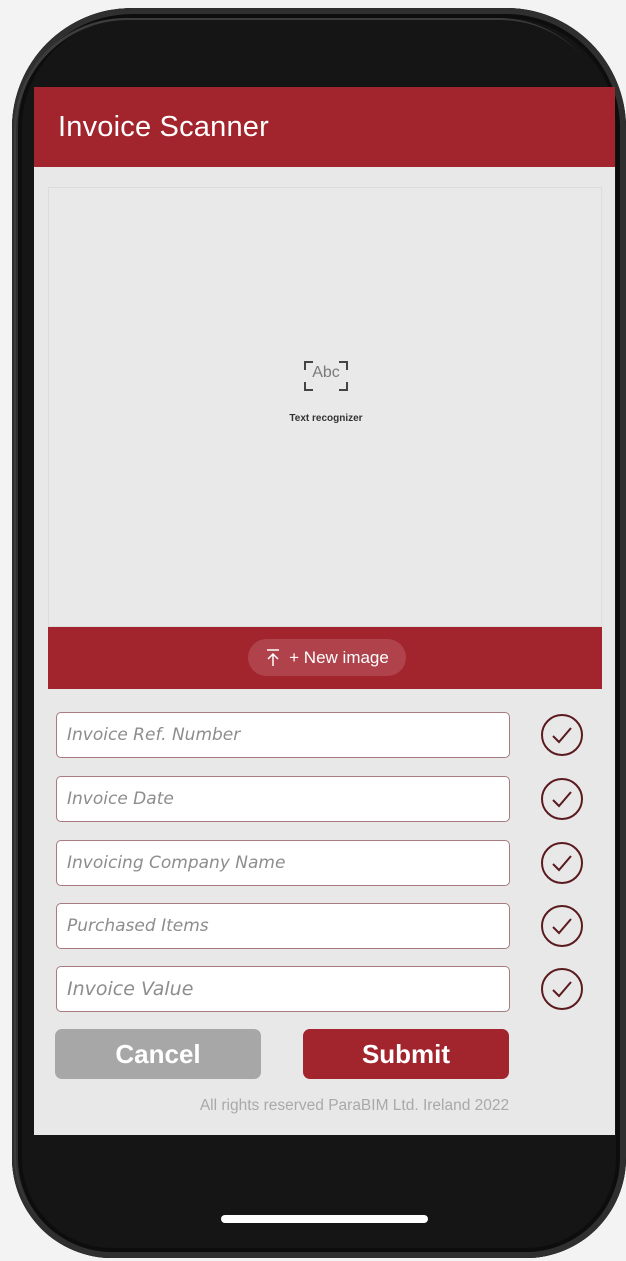 The height and width of the screenshot is (1261, 626). Describe the element at coordinates (562, 926) in the screenshot. I see `items-check-icon` at that location.